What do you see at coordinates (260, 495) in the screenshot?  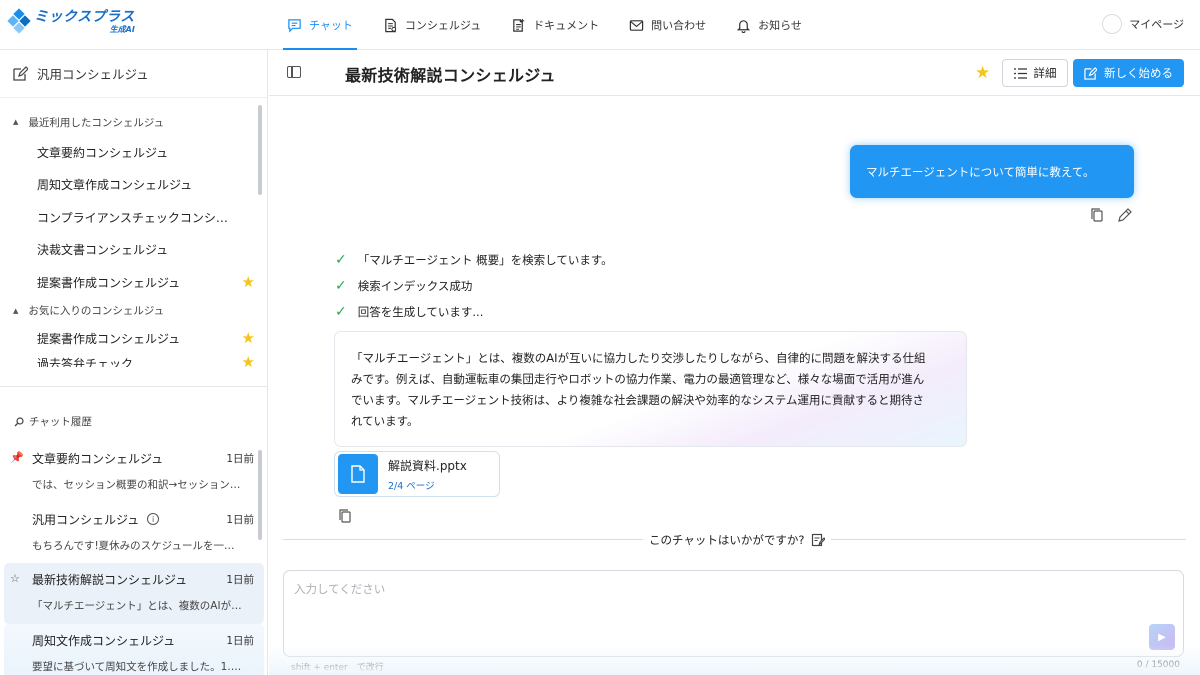 I see `history-scrollbar` at bounding box center [260, 495].